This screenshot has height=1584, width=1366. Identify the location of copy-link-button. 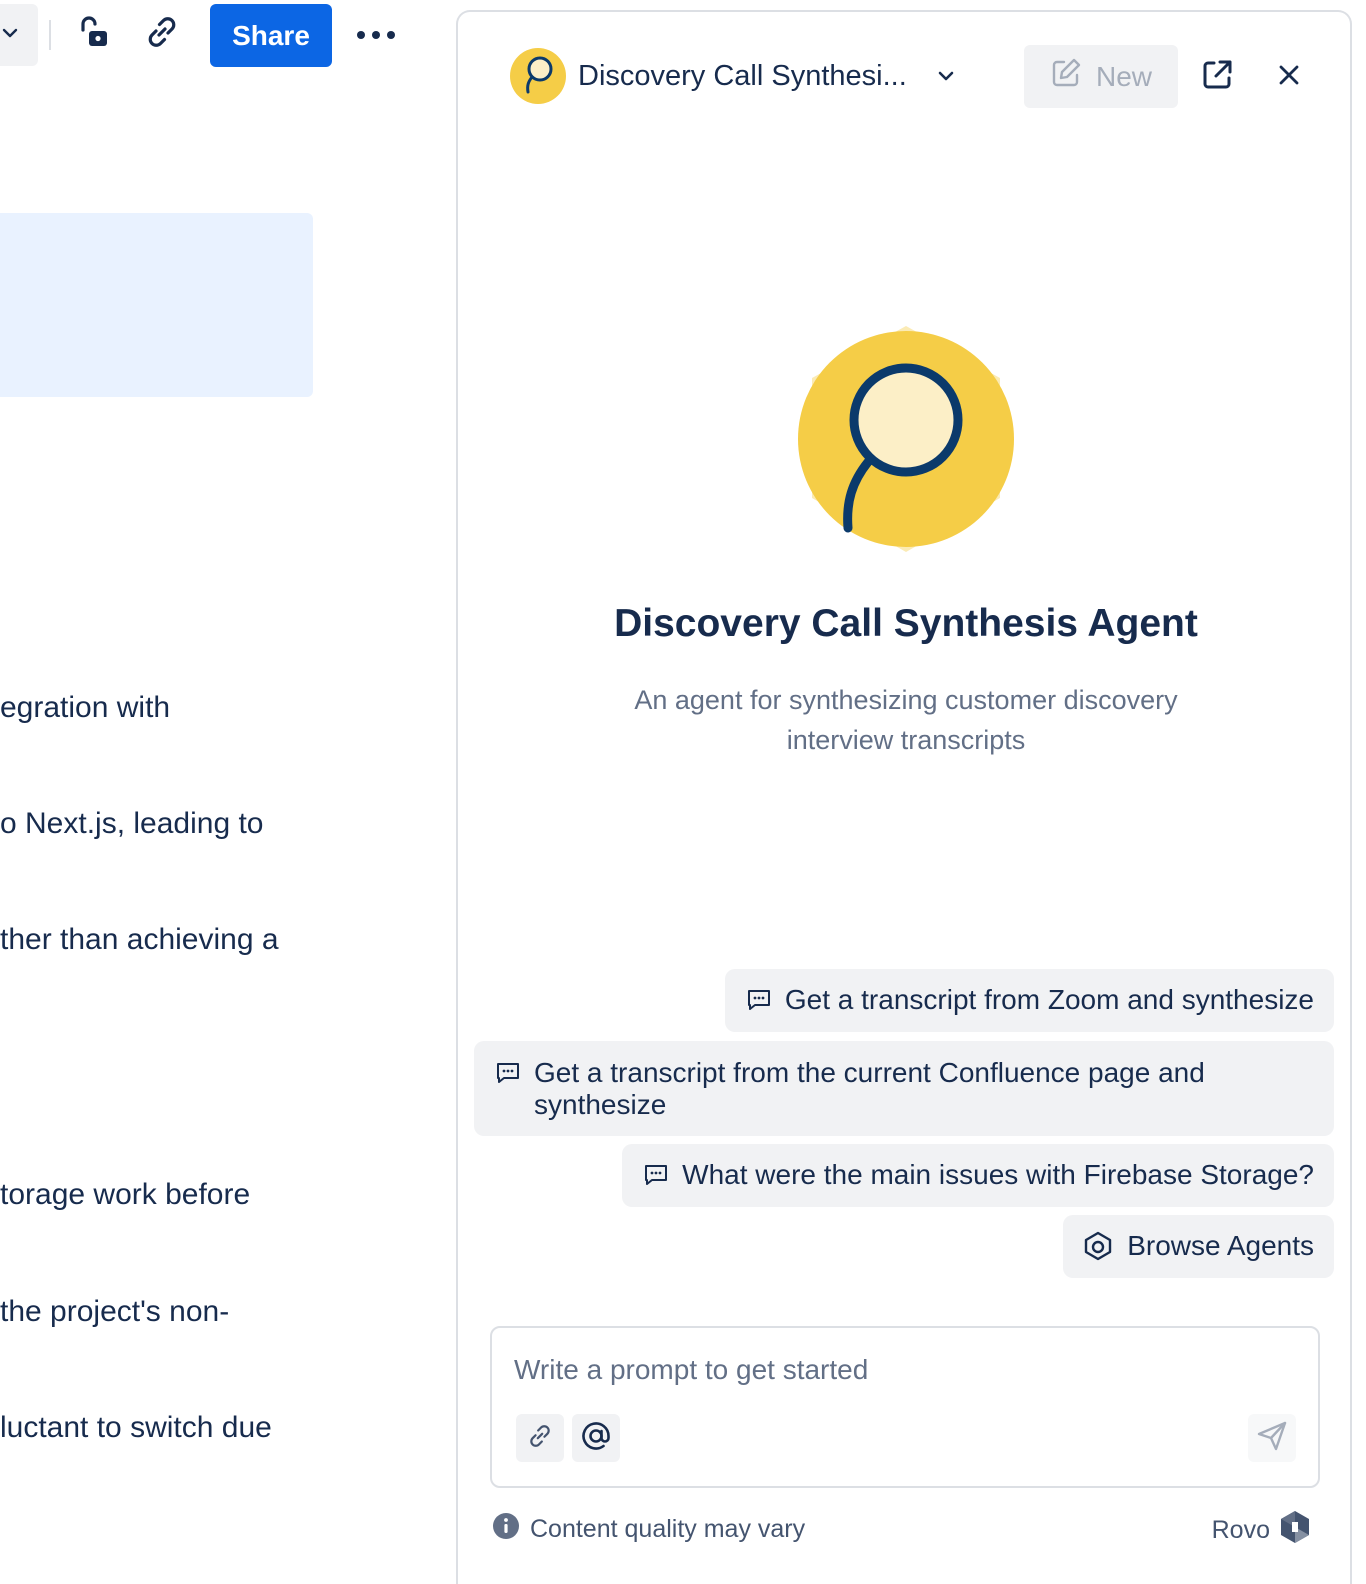
(162, 34).